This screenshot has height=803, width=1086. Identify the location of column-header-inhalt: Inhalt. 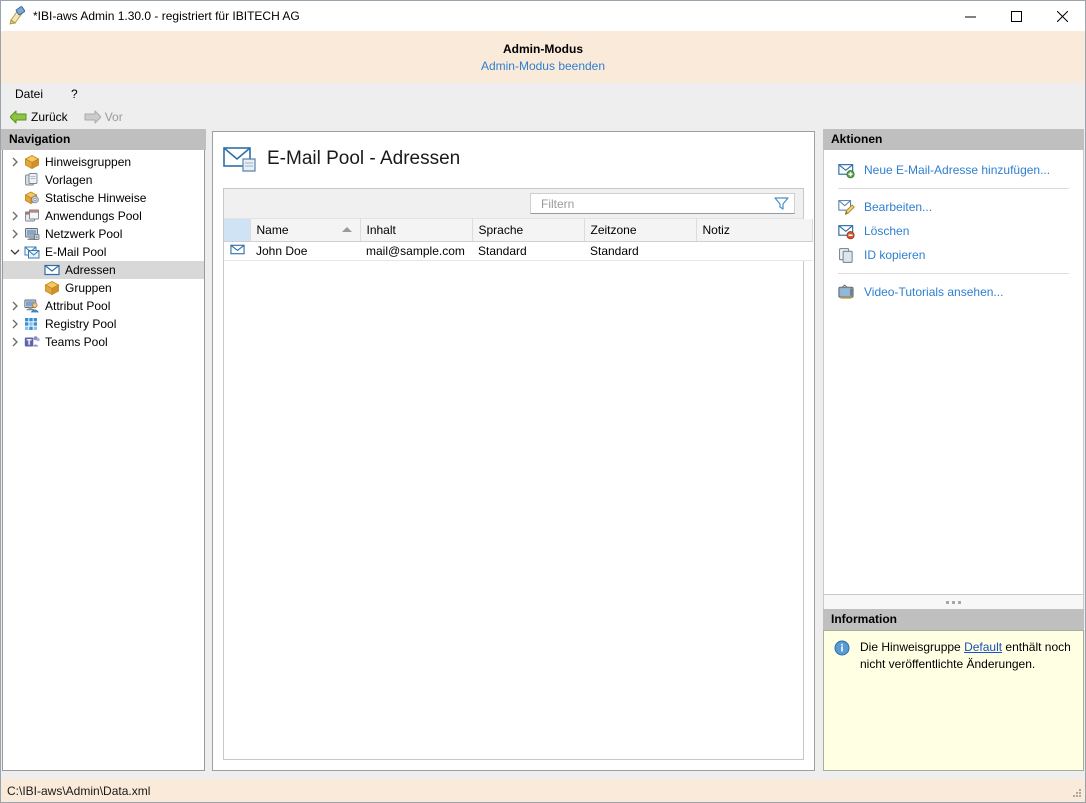
(416, 230).